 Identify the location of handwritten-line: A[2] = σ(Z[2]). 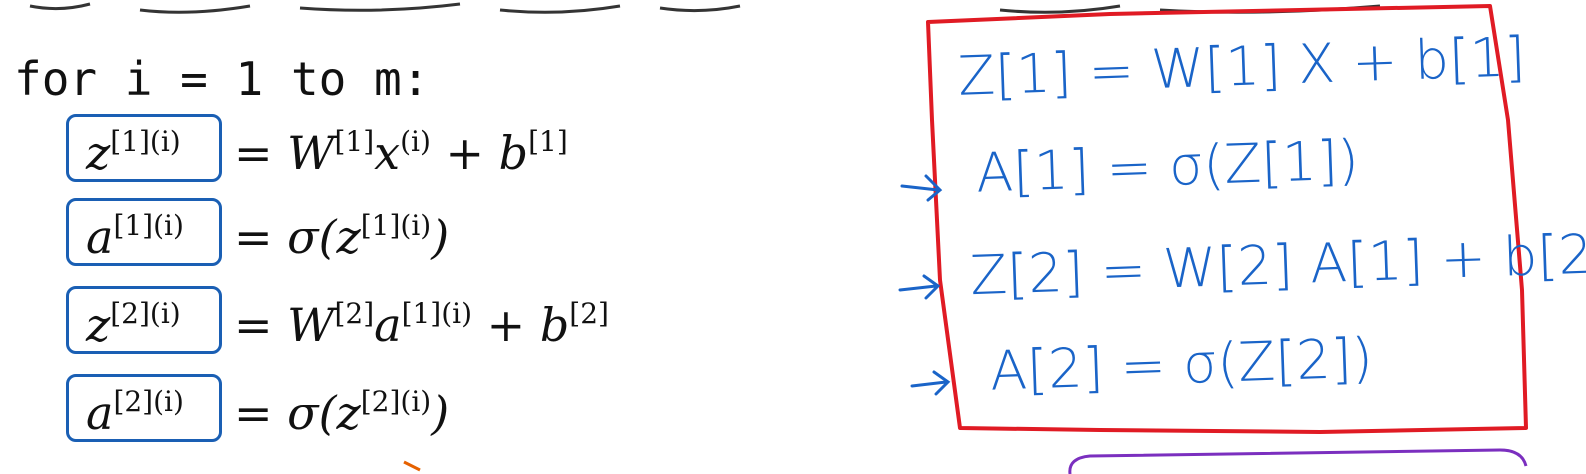
(1181, 364).